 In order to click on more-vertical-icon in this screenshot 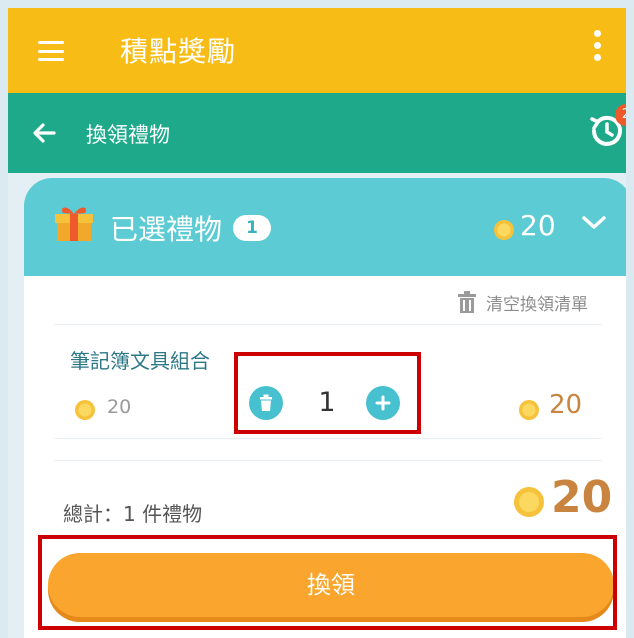, I will do `click(598, 50)`.